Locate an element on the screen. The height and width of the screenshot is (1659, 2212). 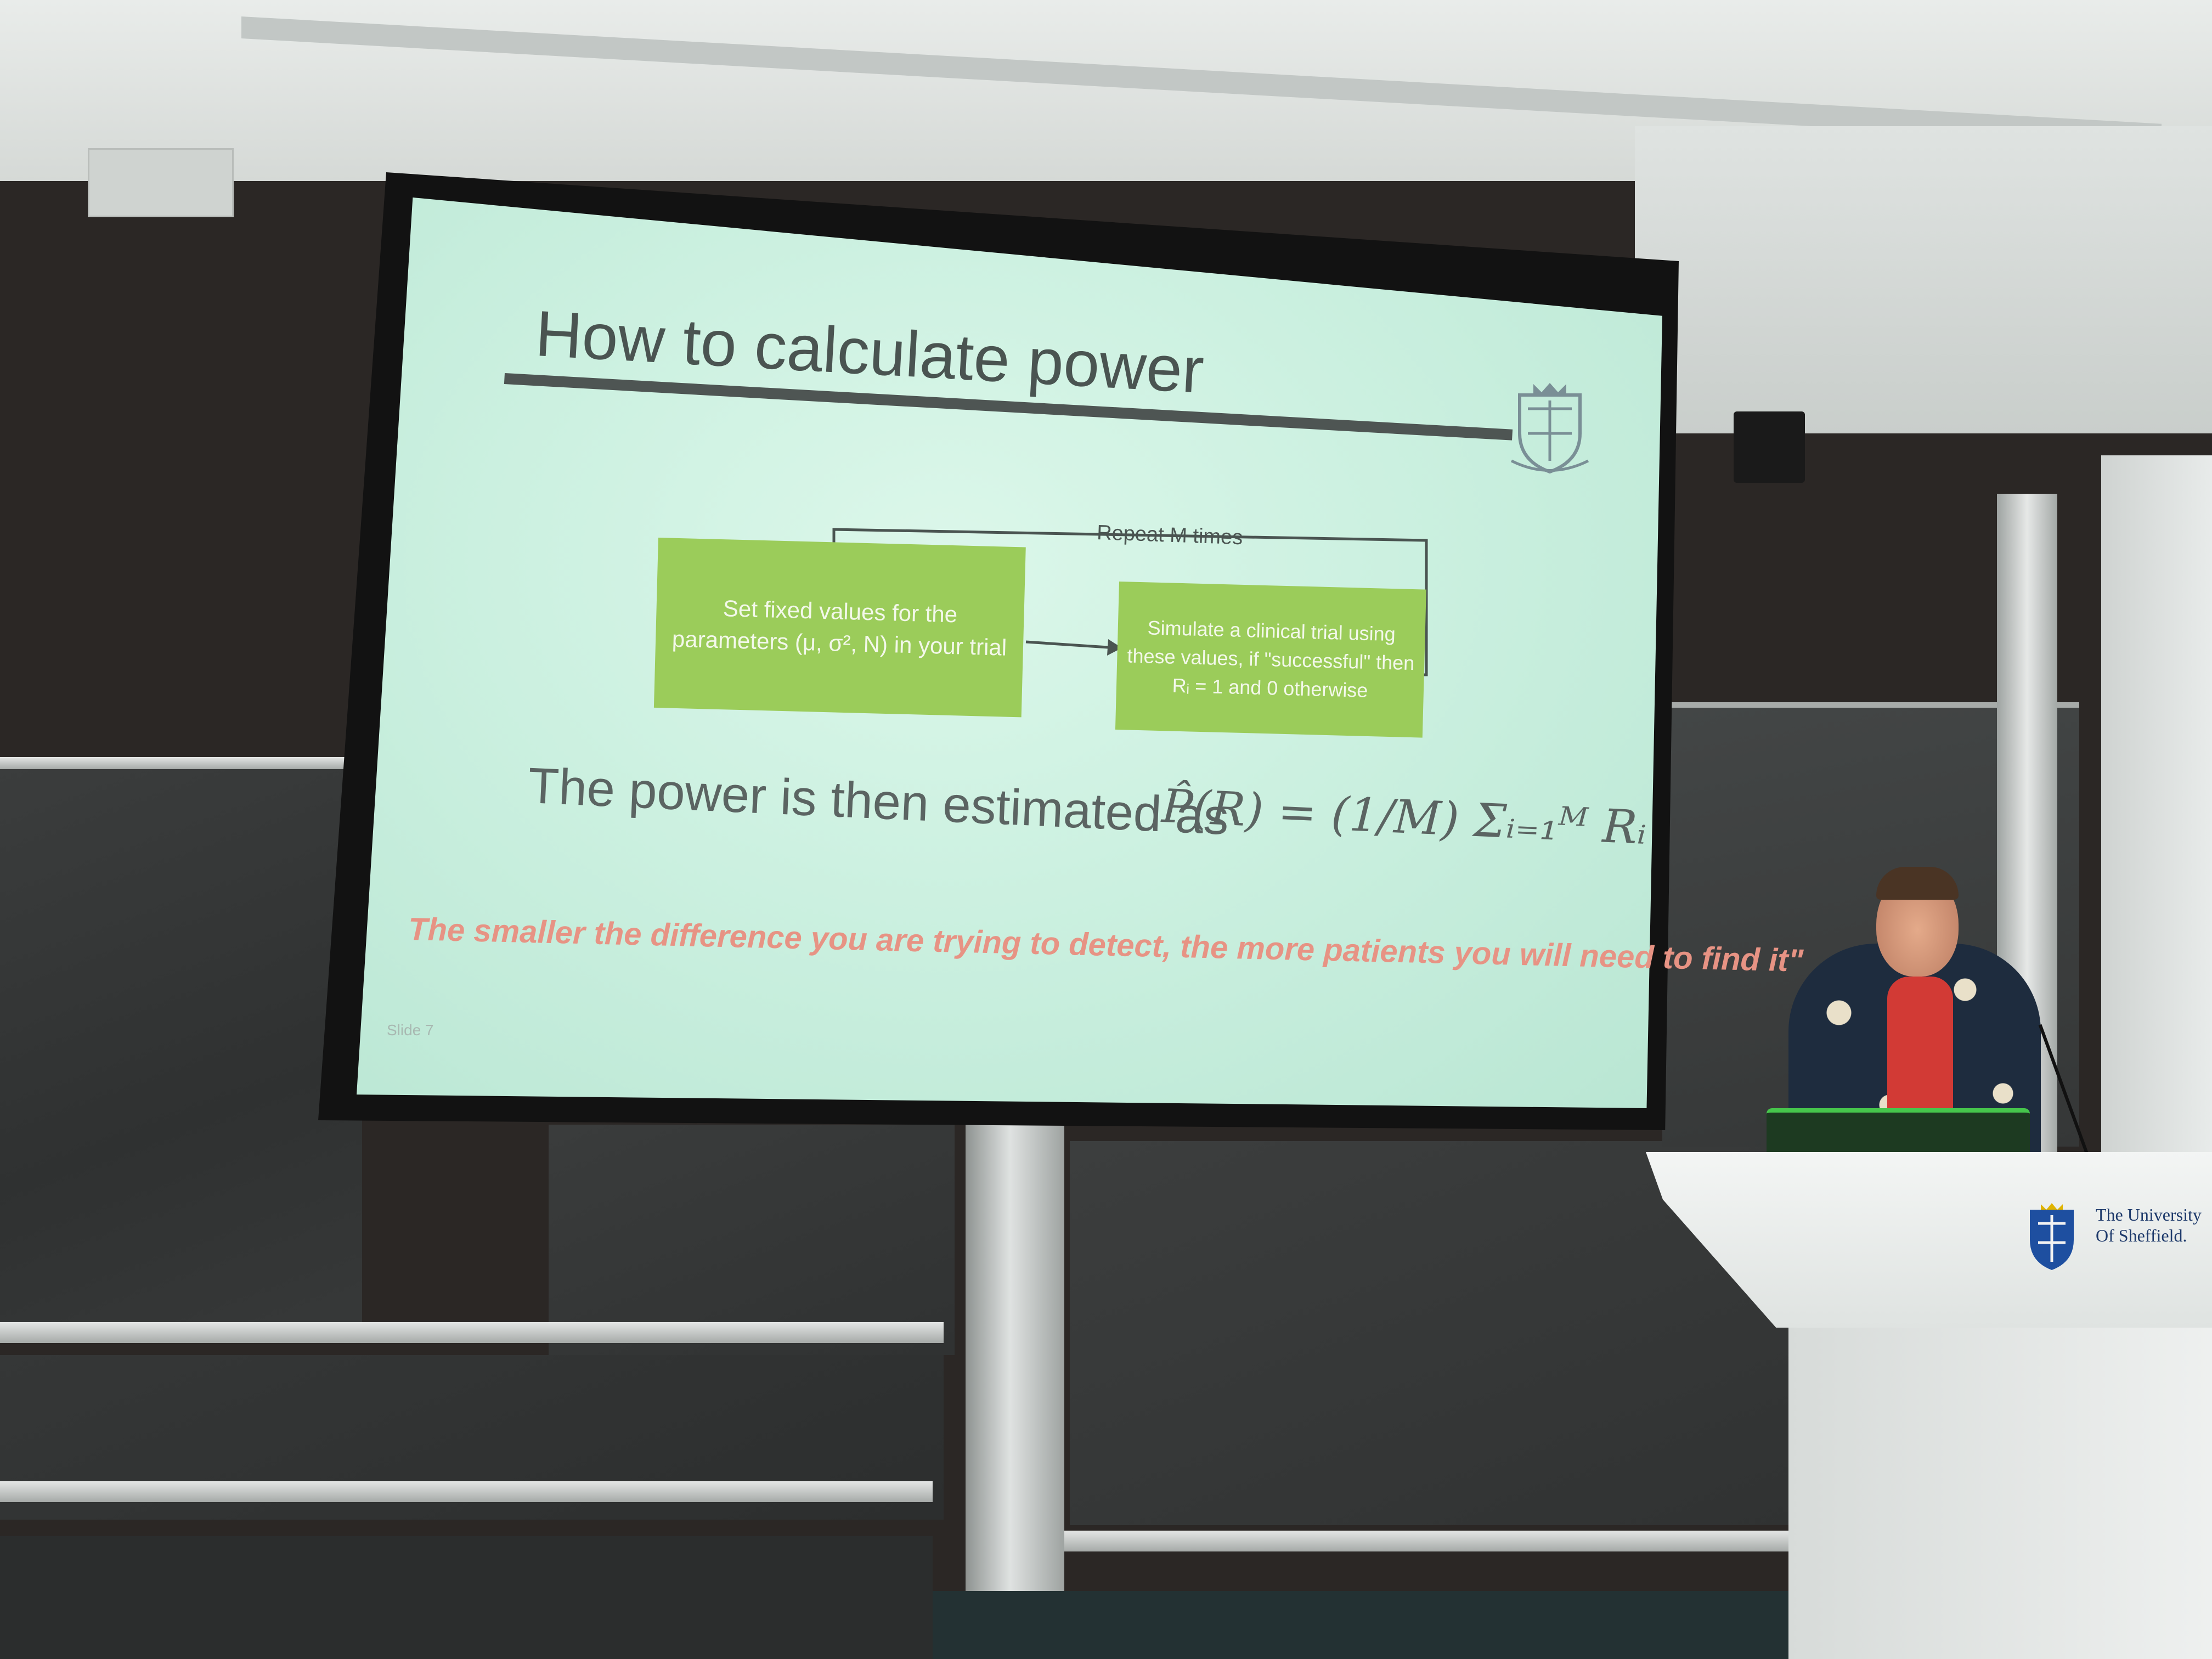
blackboard-middle is located at coordinates (752, 1240).